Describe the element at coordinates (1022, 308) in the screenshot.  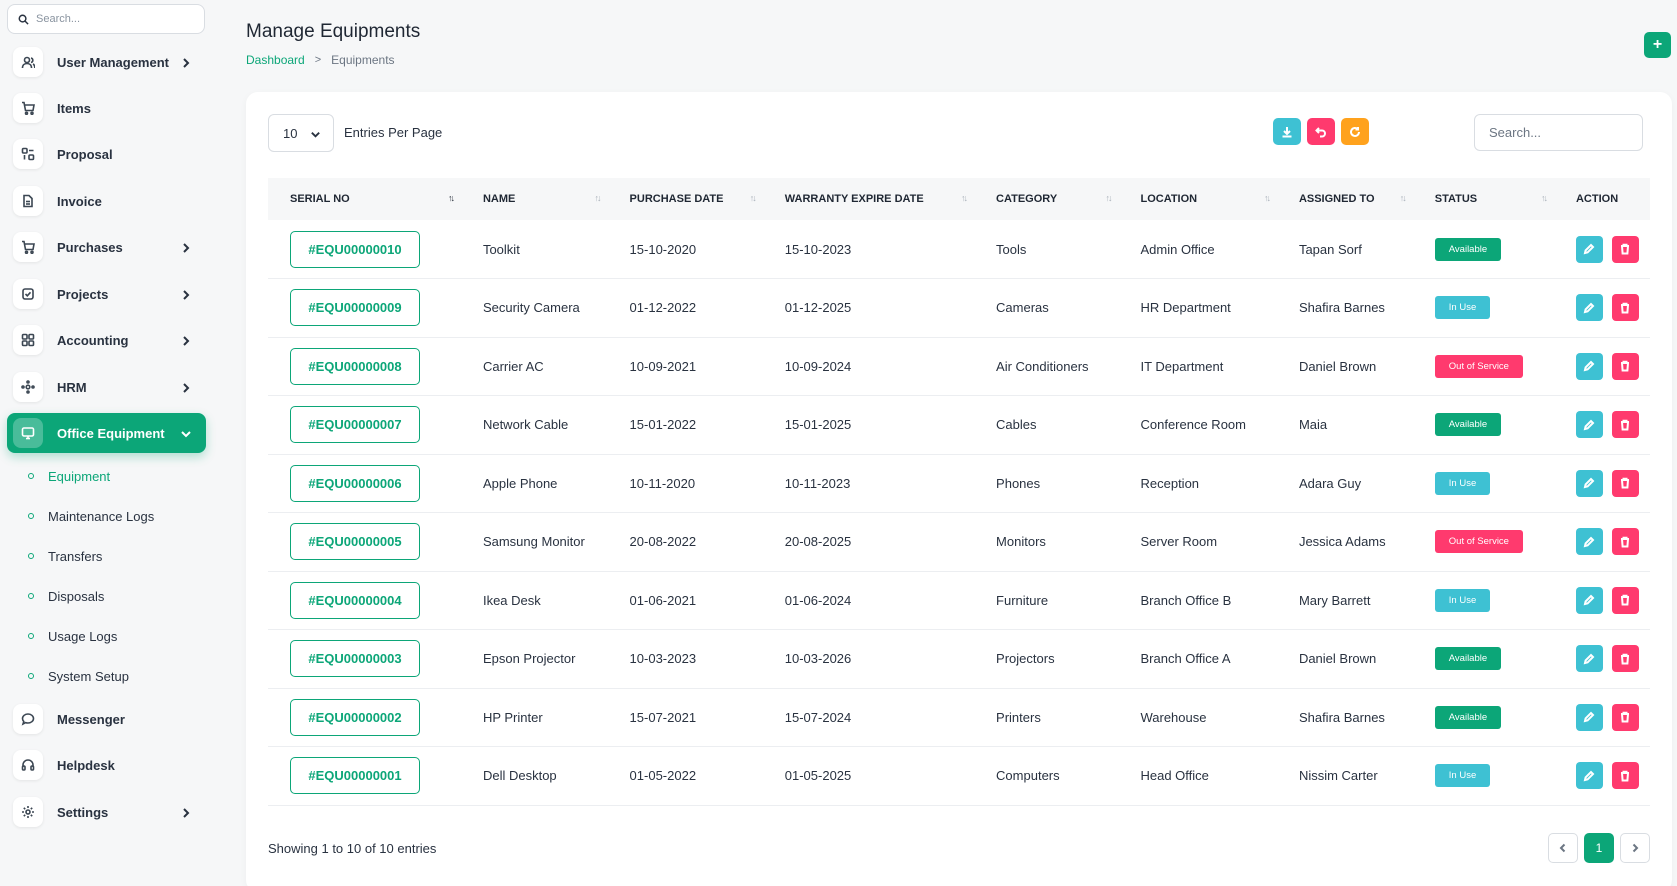
I see `category-cell: Cameras` at that location.